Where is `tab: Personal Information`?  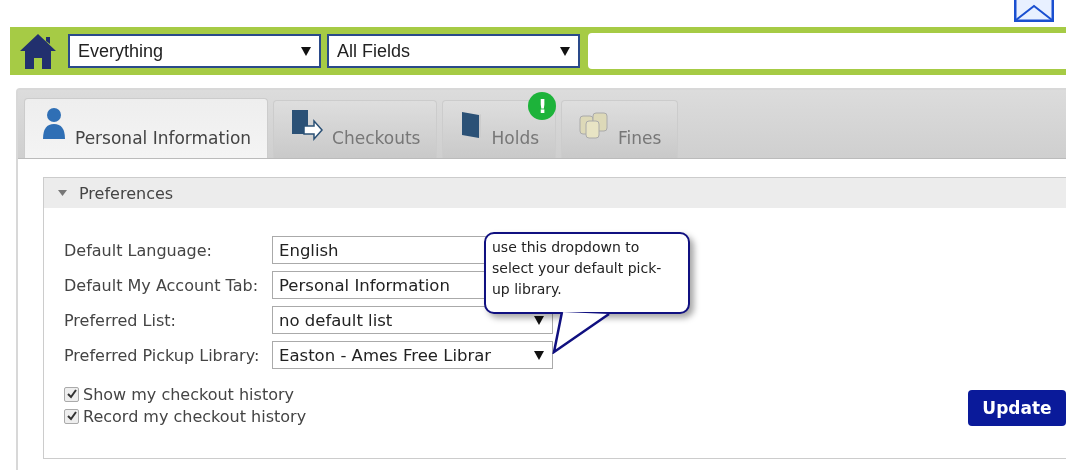 tab: Personal Information is located at coordinates (146, 128).